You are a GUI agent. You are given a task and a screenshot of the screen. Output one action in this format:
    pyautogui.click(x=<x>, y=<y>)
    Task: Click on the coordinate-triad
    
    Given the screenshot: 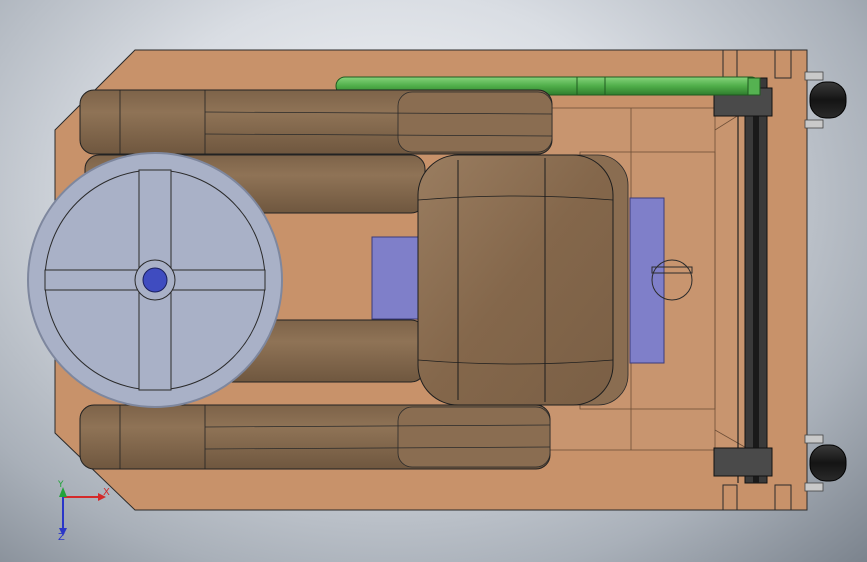 What is the action you would take?
    pyautogui.click(x=82, y=511)
    